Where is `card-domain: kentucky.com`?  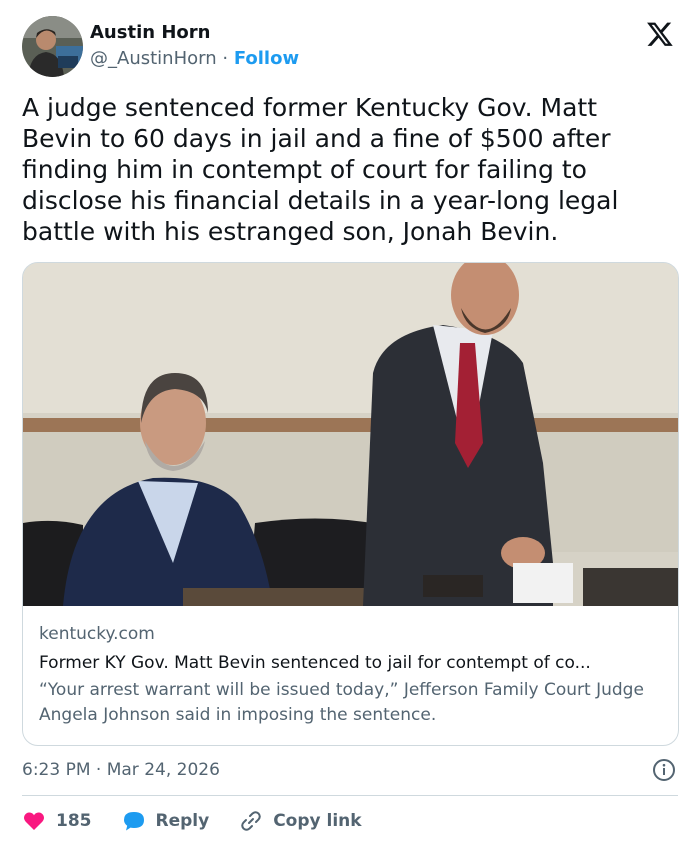 card-domain: kentucky.com is located at coordinates (354, 634).